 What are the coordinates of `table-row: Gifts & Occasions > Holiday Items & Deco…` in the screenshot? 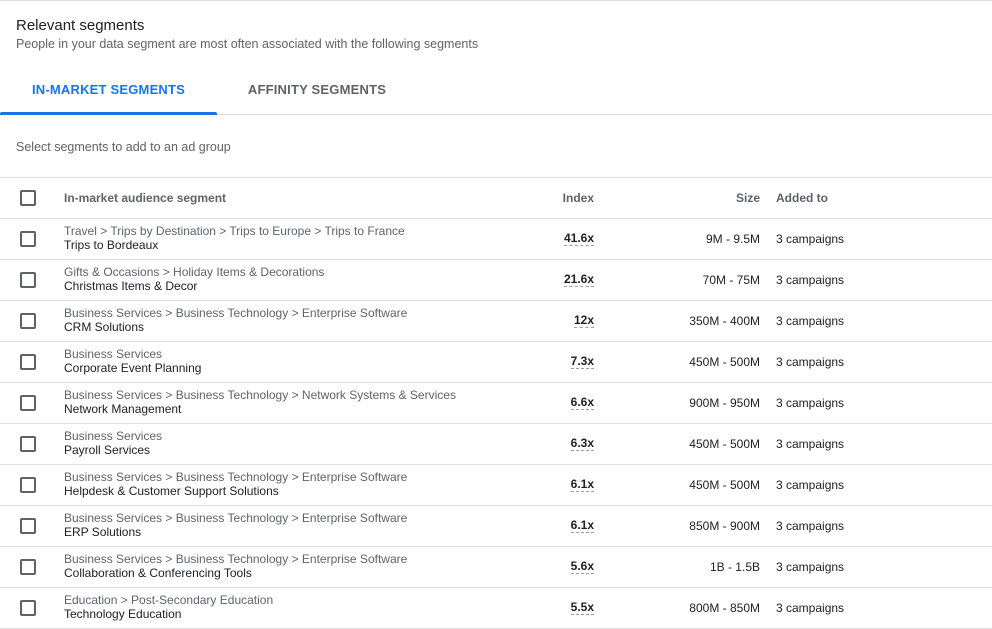 It's located at (496, 280).